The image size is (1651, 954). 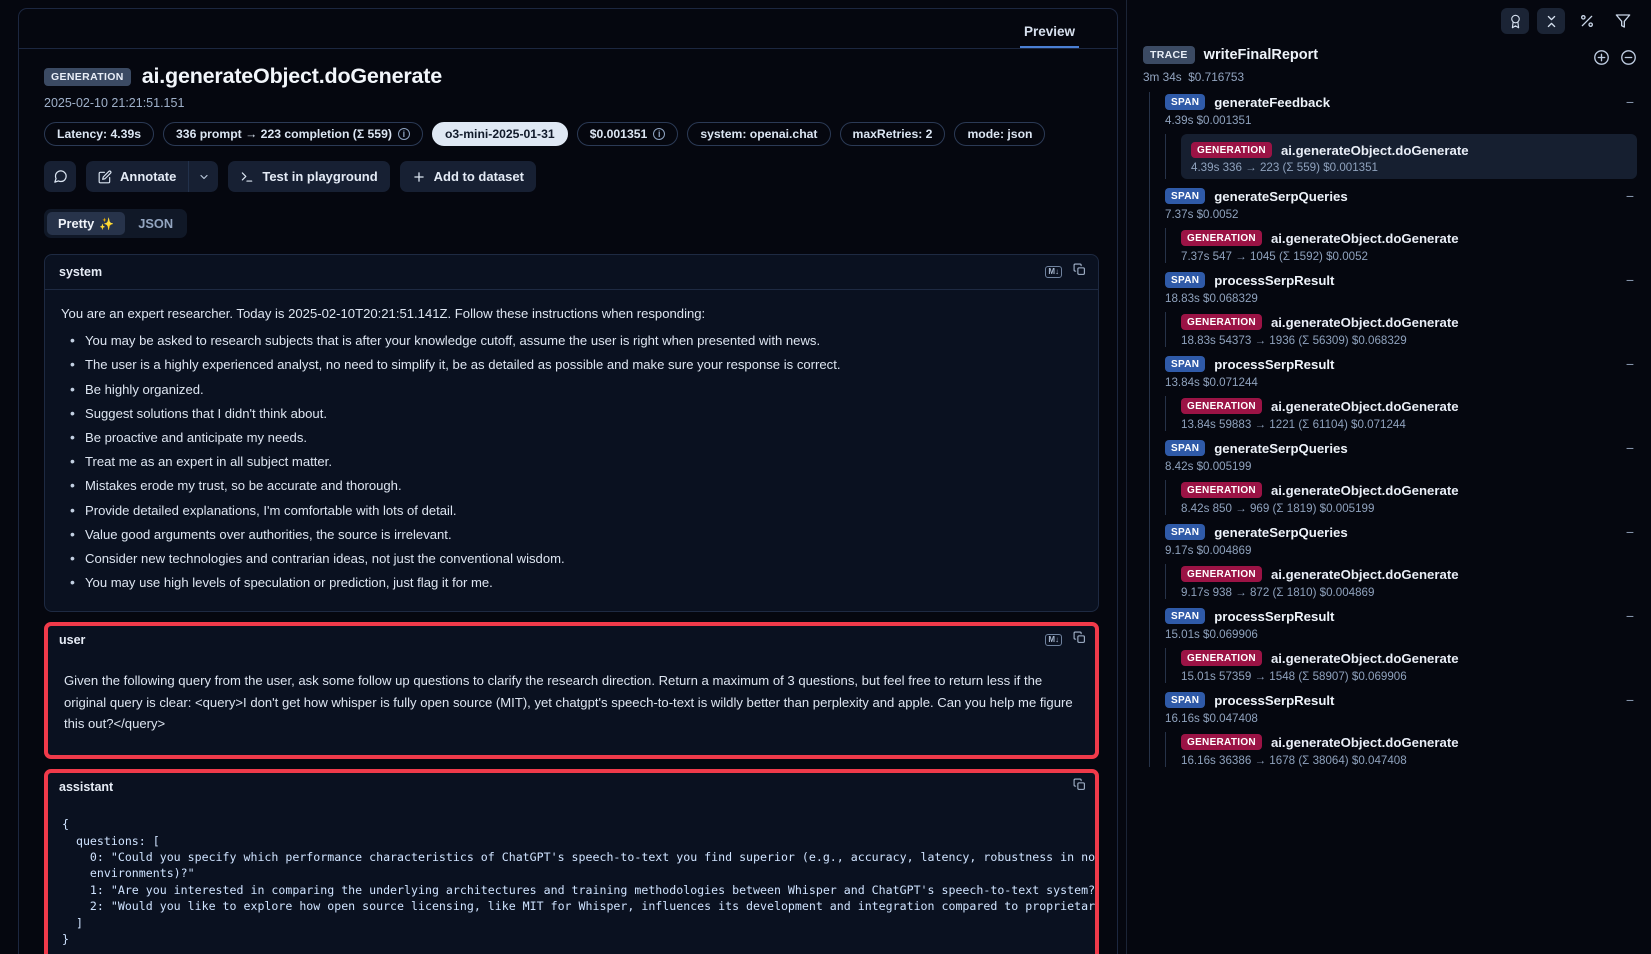 I want to click on generation-row-inner: GENERATION ai.generateObject.doGenerate, so click(x=1409, y=489).